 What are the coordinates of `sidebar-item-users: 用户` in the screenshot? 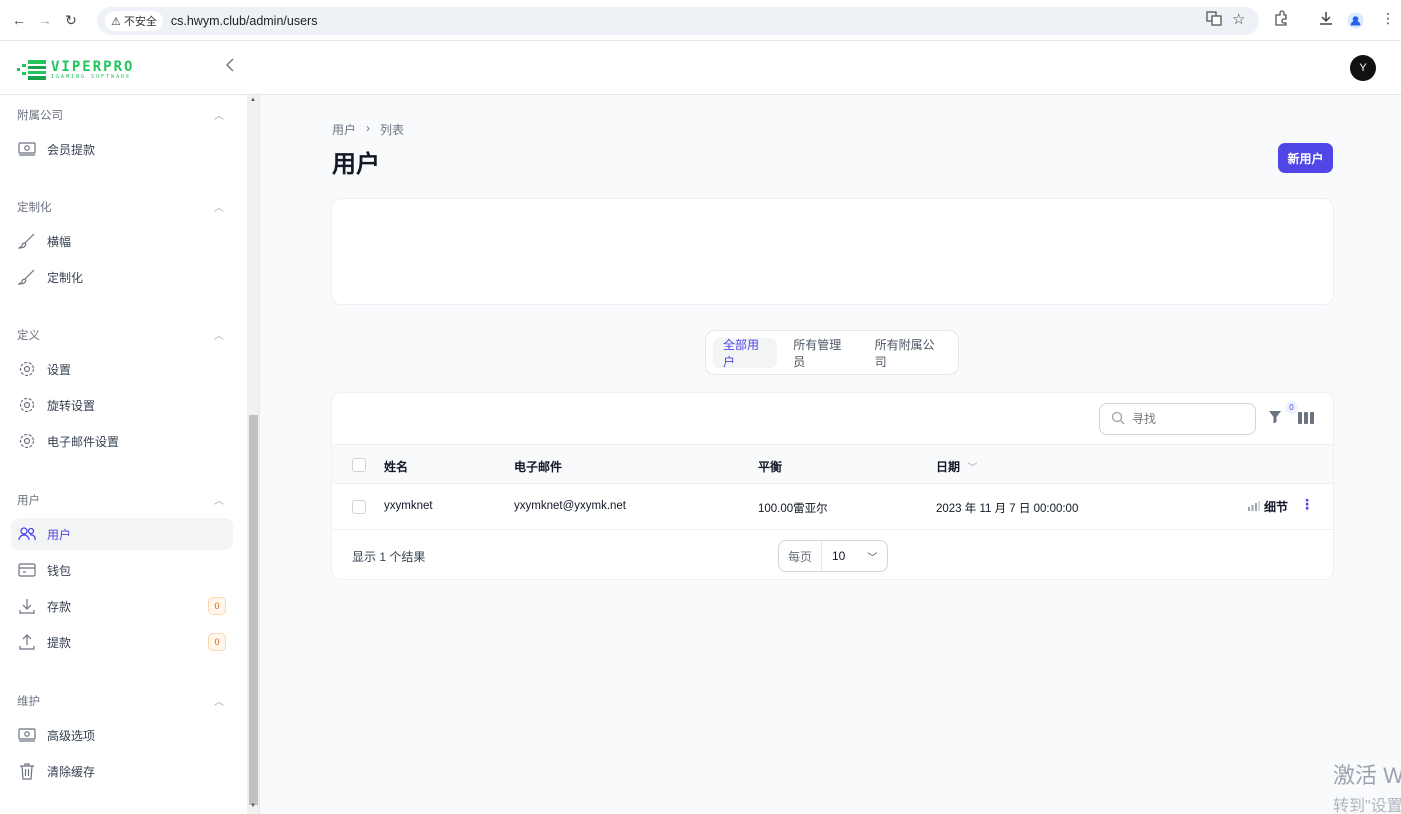 It's located at (122, 534).